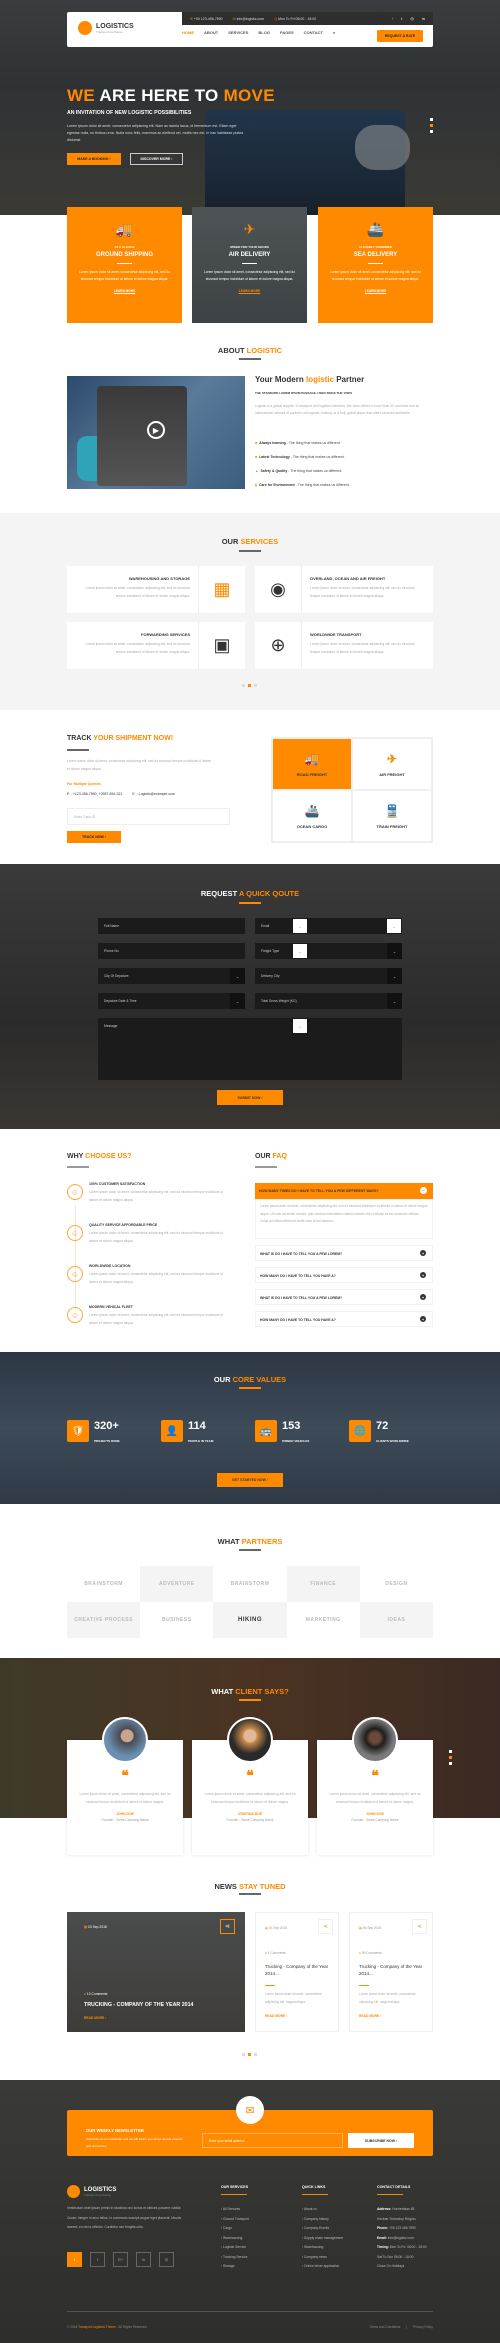 This screenshot has height=2343, width=500. I want to click on message-textarea: Message ⌄, so click(250, 1049).